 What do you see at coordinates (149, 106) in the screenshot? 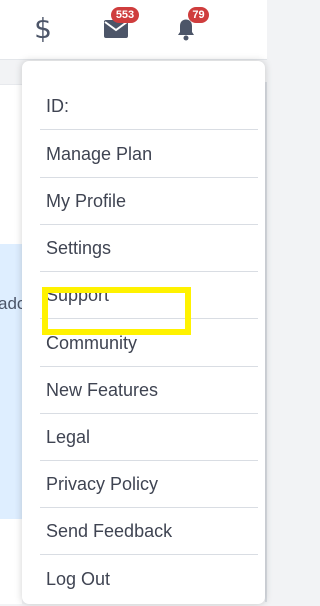
I see `menu-item-id: ID:` at bounding box center [149, 106].